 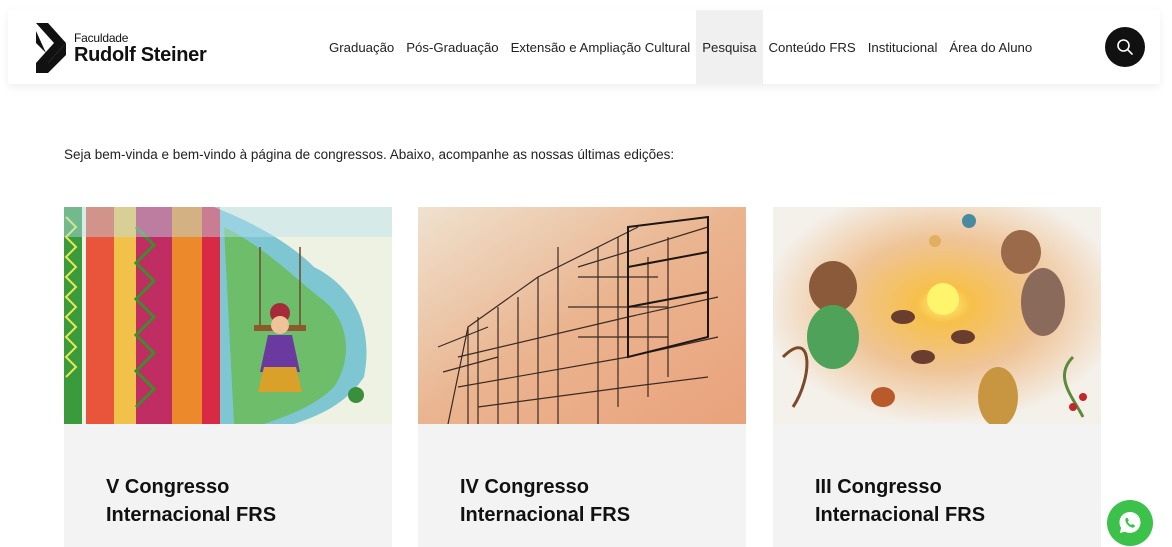 I want to click on card-title: IV Congresso Internacional FRS, so click(x=545, y=501).